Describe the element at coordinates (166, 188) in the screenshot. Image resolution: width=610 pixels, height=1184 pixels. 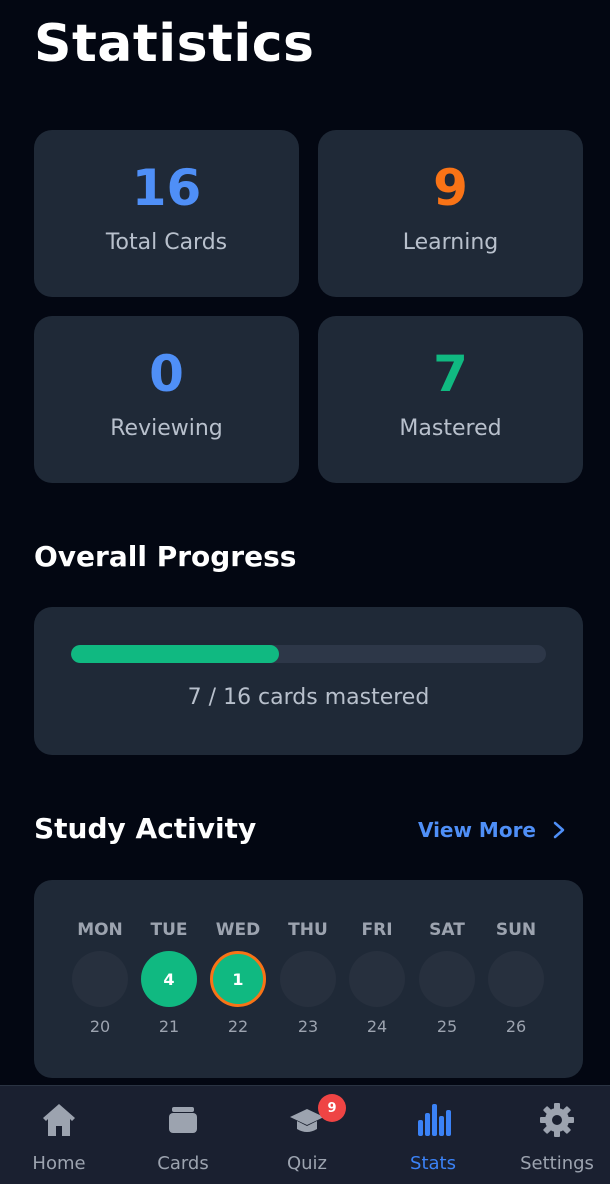
I see `stat-value-total: 16` at that location.